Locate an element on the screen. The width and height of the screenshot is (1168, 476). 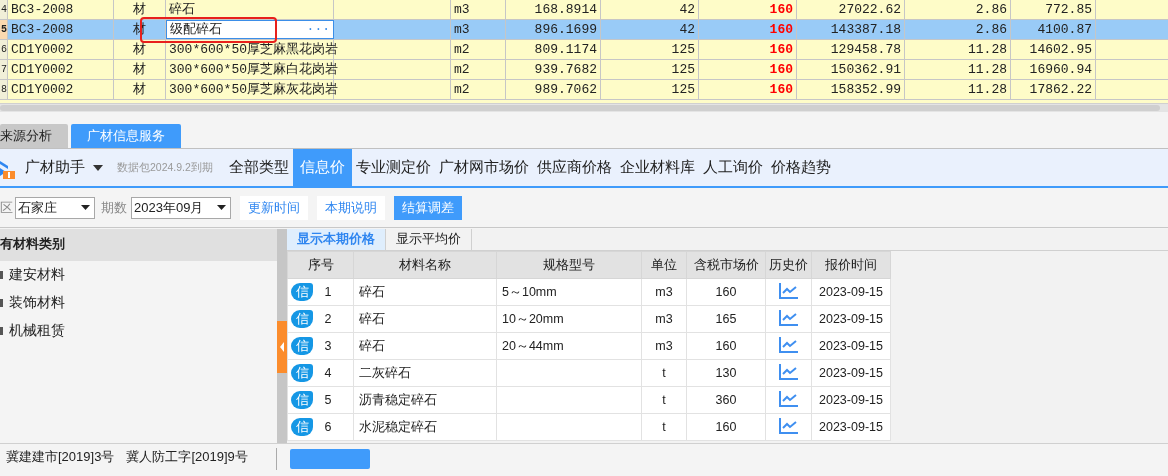
grid-row: 6 CD1Y0002 材 300*600*50厚芝麻黑花岗岩 m2 809.1174 125 160 129458.78 11.28 14602.95 is located at coordinates (584, 50).